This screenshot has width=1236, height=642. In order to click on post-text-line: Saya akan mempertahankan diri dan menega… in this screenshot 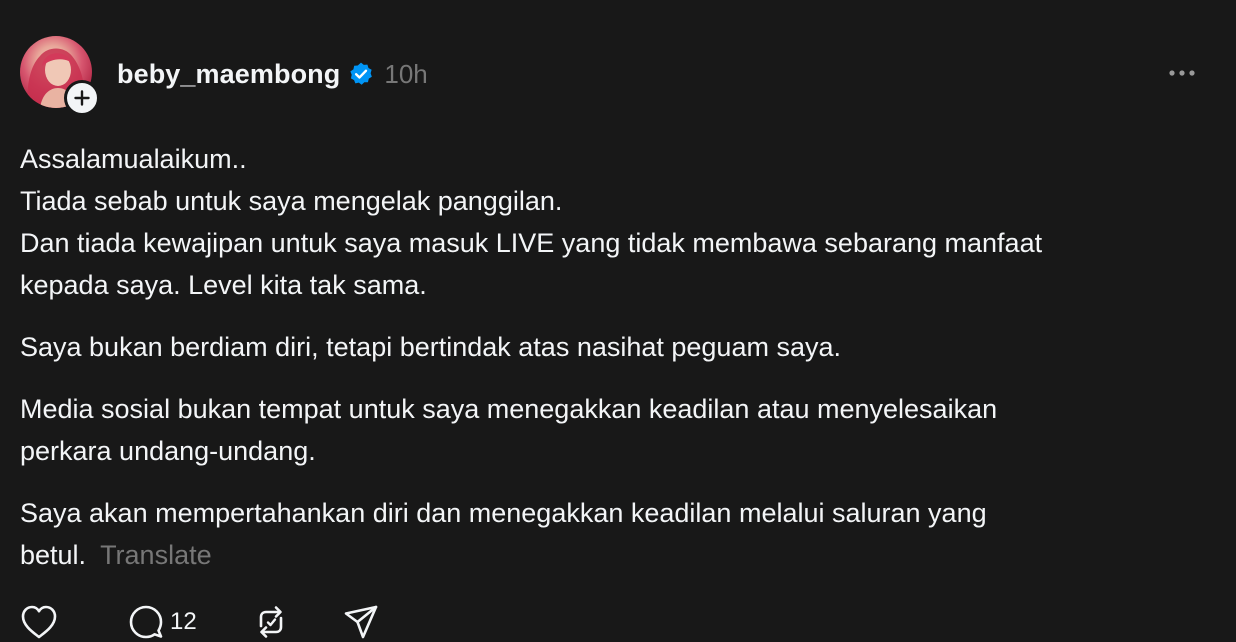, I will do `click(503, 513)`.